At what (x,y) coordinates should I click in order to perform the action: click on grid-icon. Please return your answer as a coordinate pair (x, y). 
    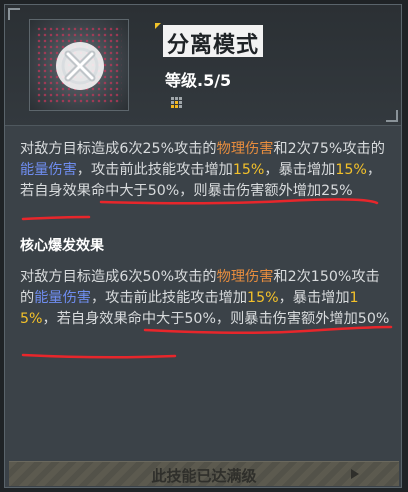
    Looking at the image, I should click on (177, 103).